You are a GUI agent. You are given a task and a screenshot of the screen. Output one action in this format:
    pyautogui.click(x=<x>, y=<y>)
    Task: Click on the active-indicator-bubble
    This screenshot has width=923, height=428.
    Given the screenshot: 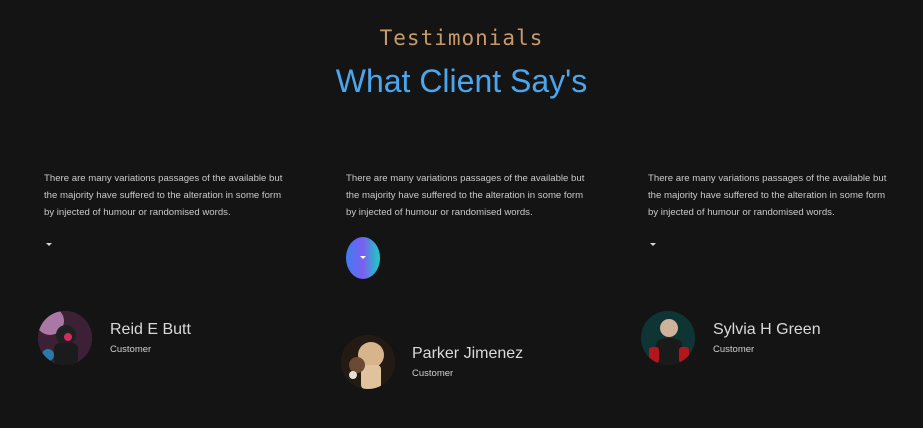 What is the action you would take?
    pyautogui.click(x=363, y=258)
    